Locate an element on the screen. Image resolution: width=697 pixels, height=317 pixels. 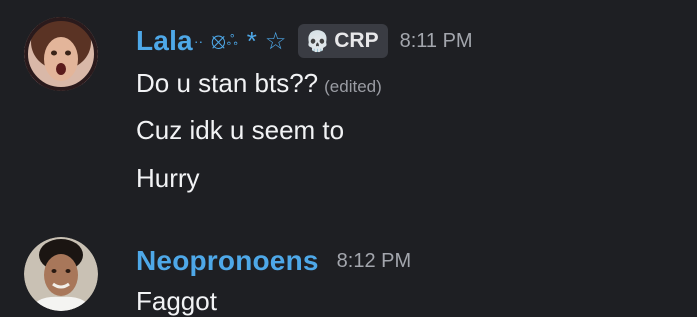
name-decoration-symbol: ⦻ is located at coordinates (218, 40).